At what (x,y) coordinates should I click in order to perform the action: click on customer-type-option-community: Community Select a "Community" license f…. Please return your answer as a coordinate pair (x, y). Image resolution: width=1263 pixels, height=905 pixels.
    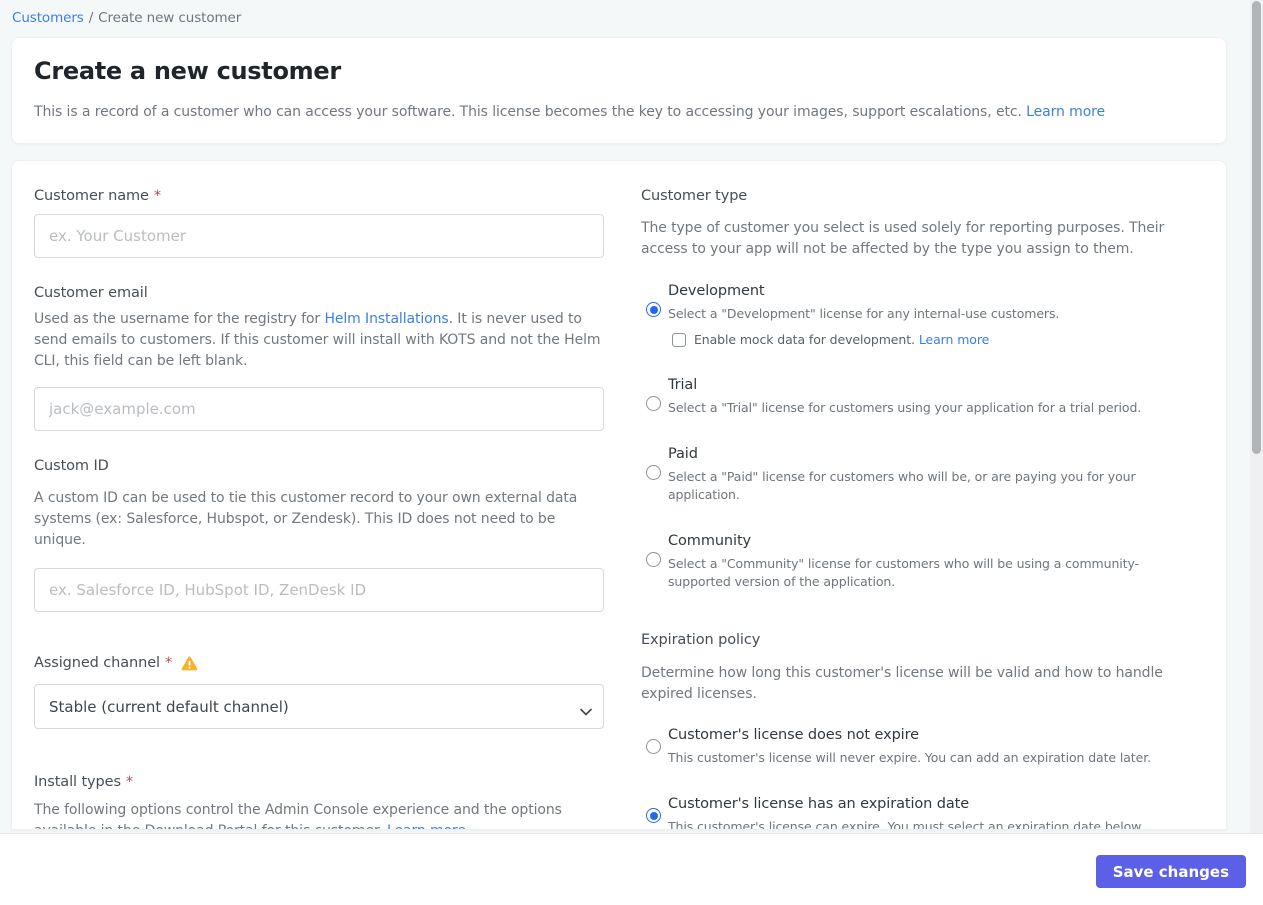
    Looking at the image, I should click on (917, 561).